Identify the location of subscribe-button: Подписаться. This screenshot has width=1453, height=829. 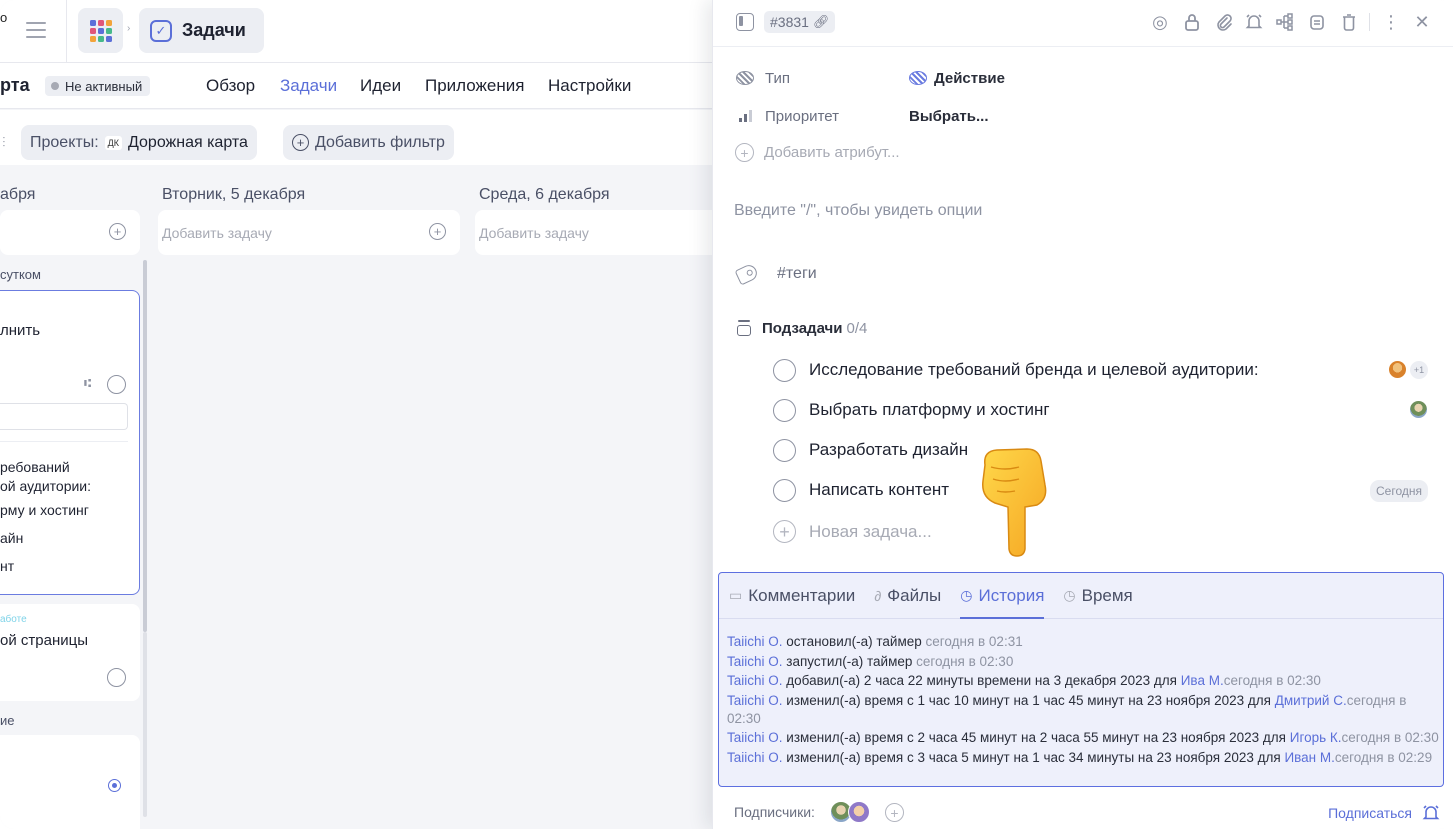
(1384, 813).